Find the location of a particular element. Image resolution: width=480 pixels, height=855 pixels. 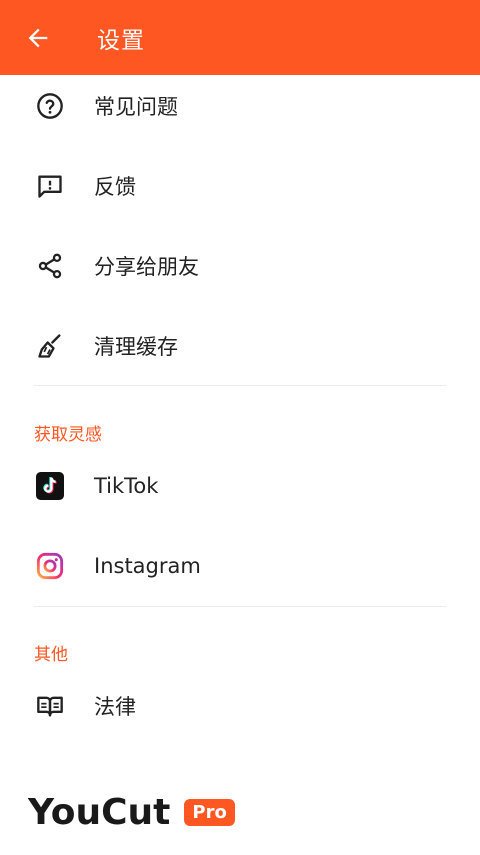

menu-item-instagram: Instagram is located at coordinates (240, 566).